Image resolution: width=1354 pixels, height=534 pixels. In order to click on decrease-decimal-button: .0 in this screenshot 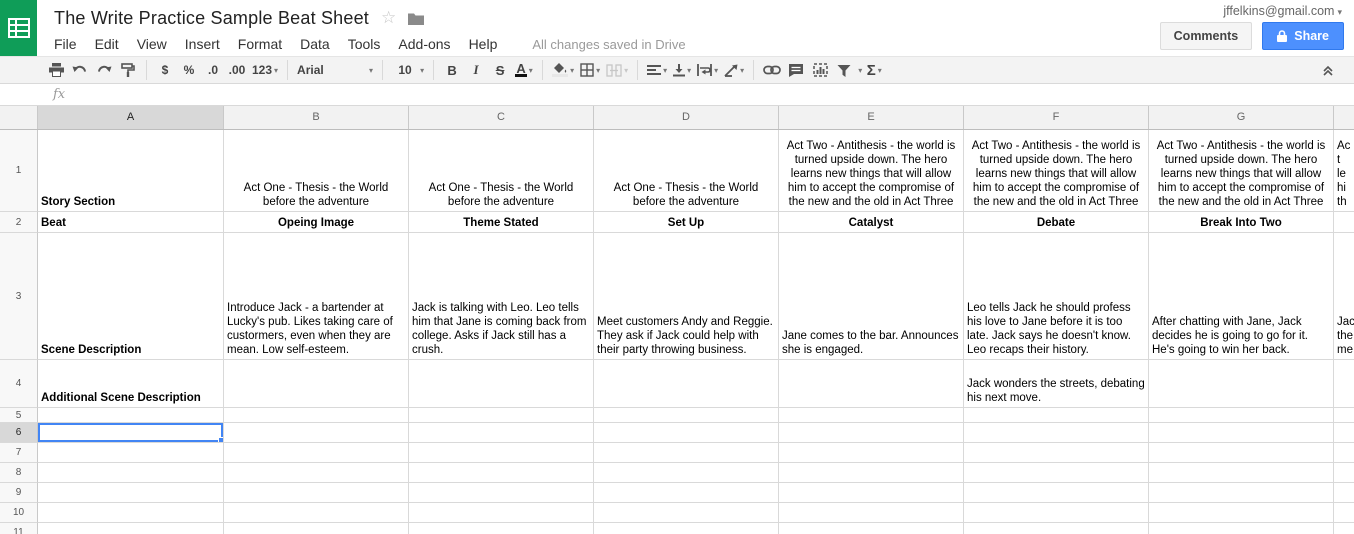, I will do `click(213, 70)`.